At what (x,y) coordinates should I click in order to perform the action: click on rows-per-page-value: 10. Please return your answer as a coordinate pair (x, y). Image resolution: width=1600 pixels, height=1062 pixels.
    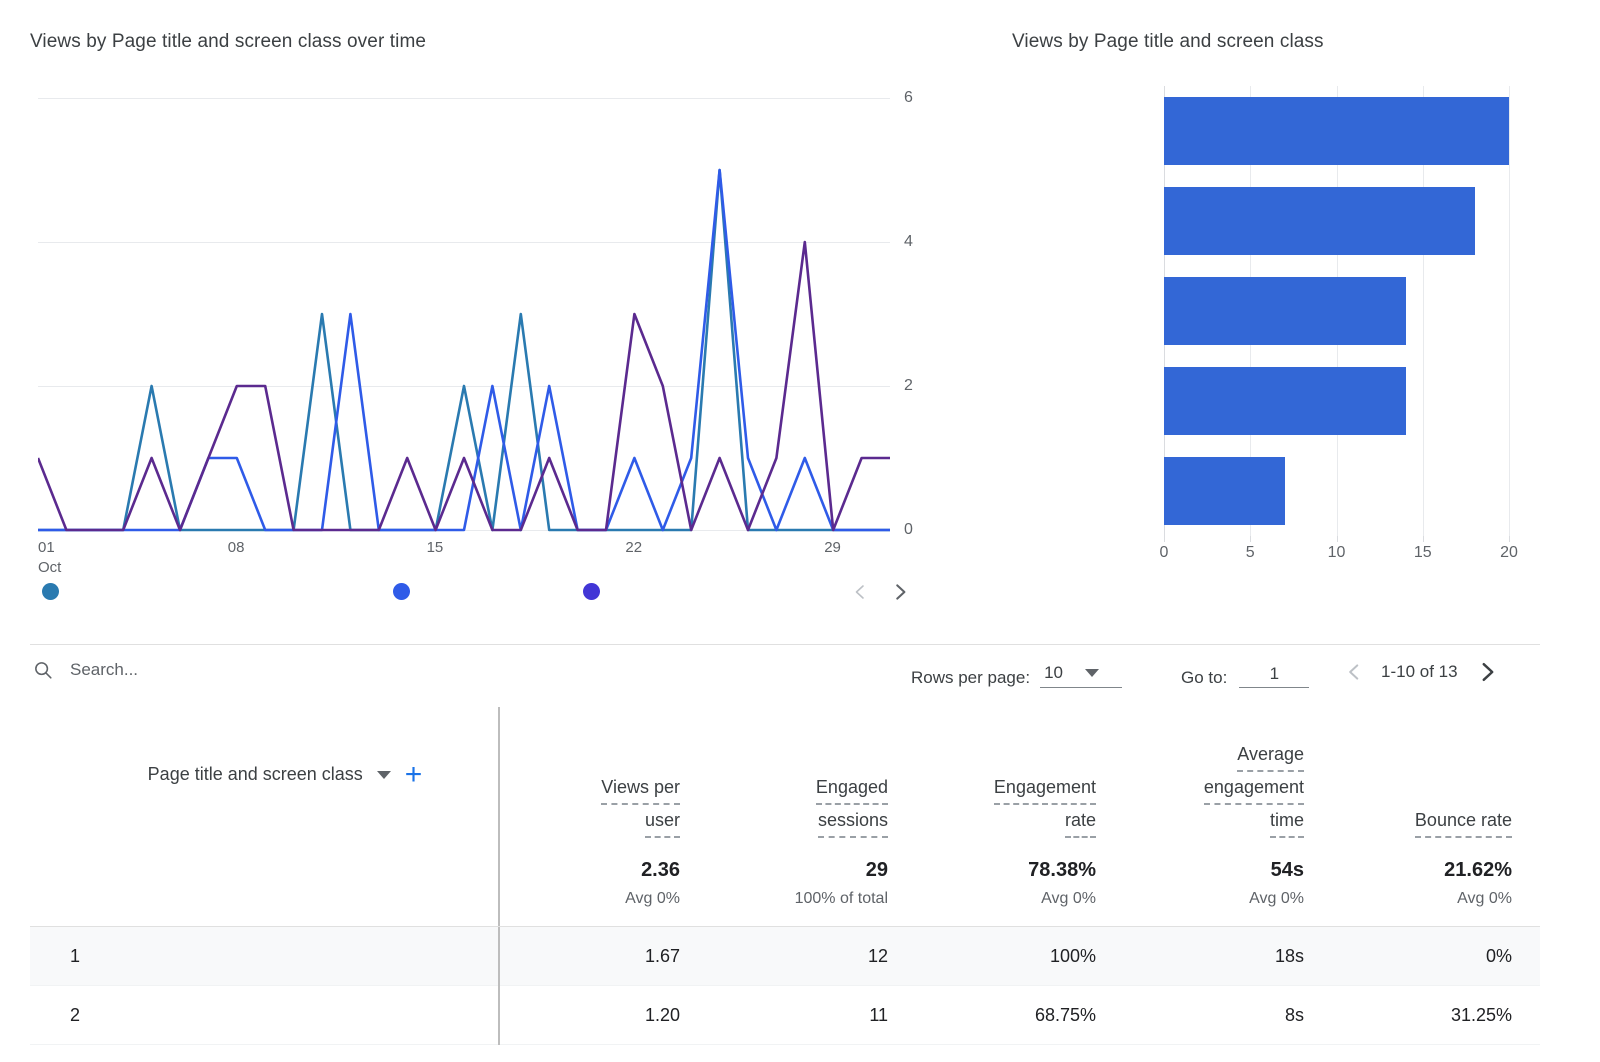
    Looking at the image, I should click on (1053, 672).